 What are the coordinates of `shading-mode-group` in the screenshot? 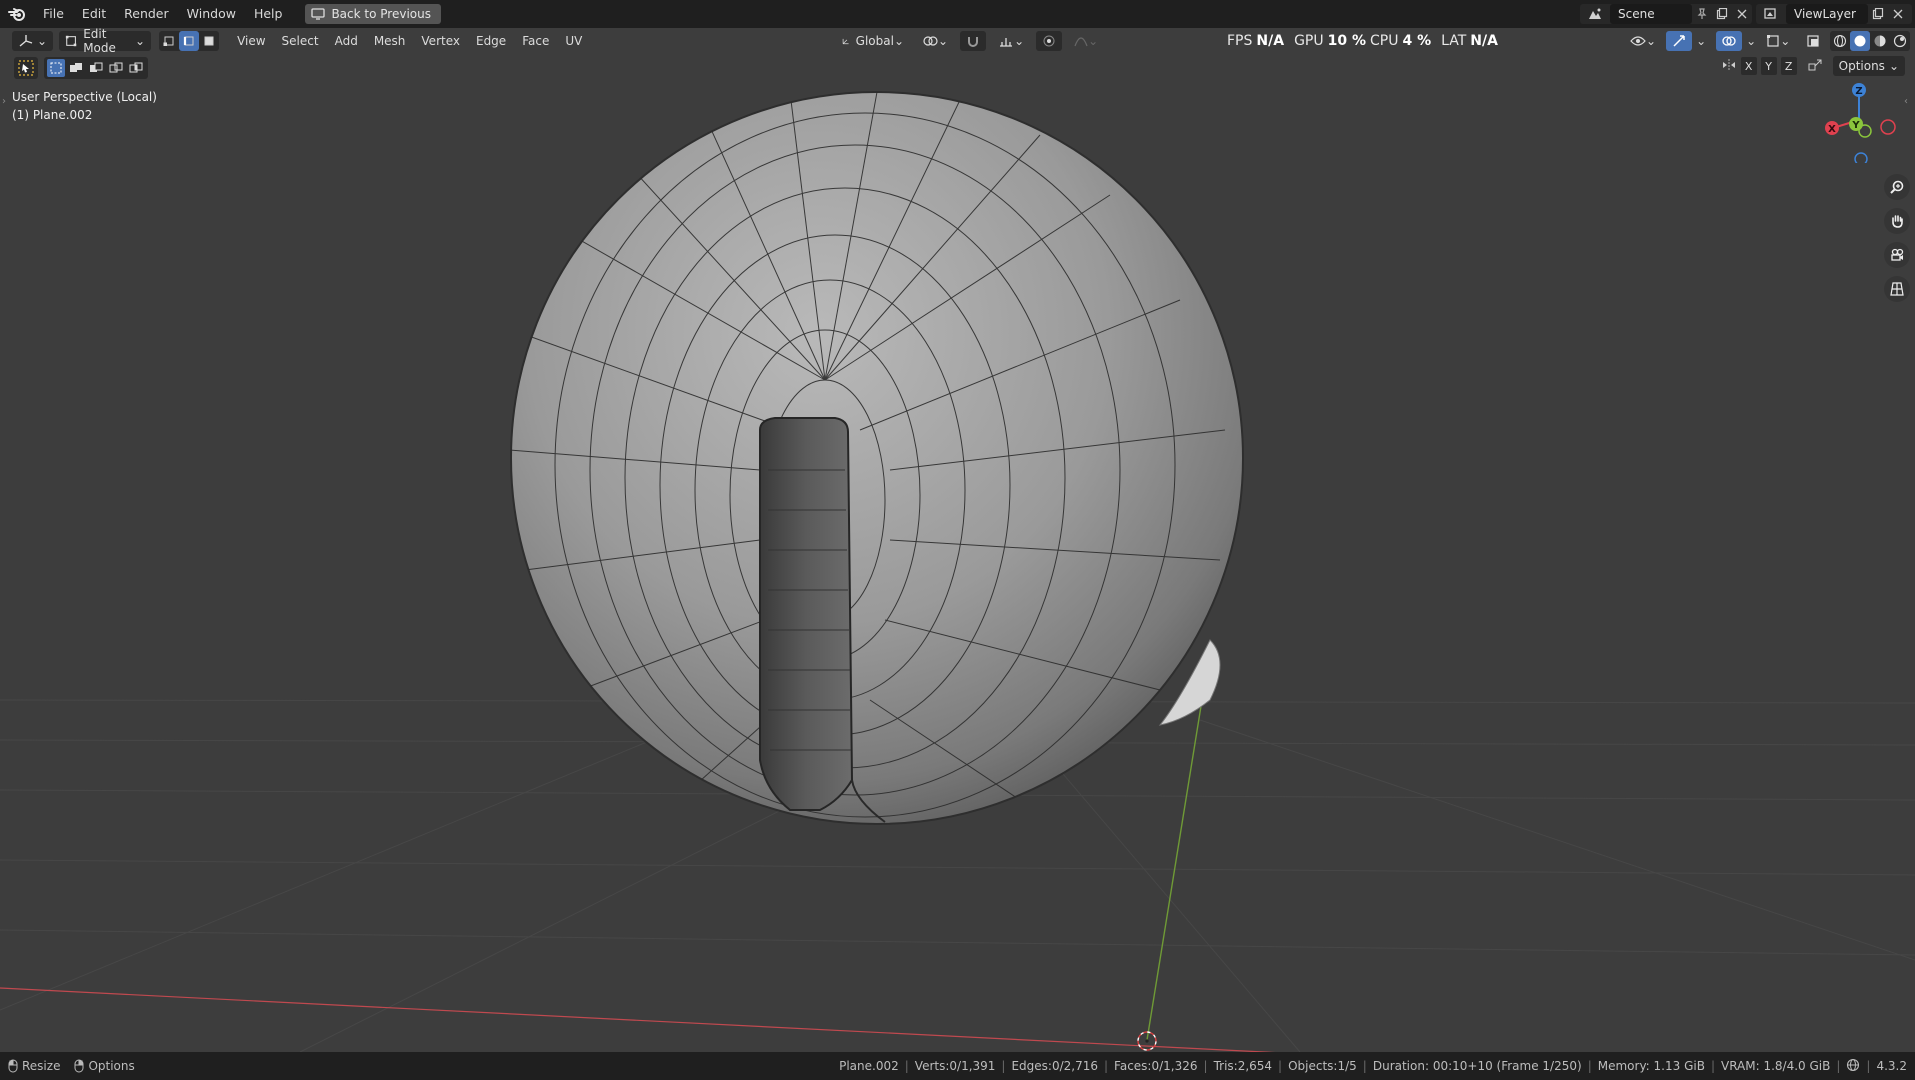 It's located at (1870, 41).